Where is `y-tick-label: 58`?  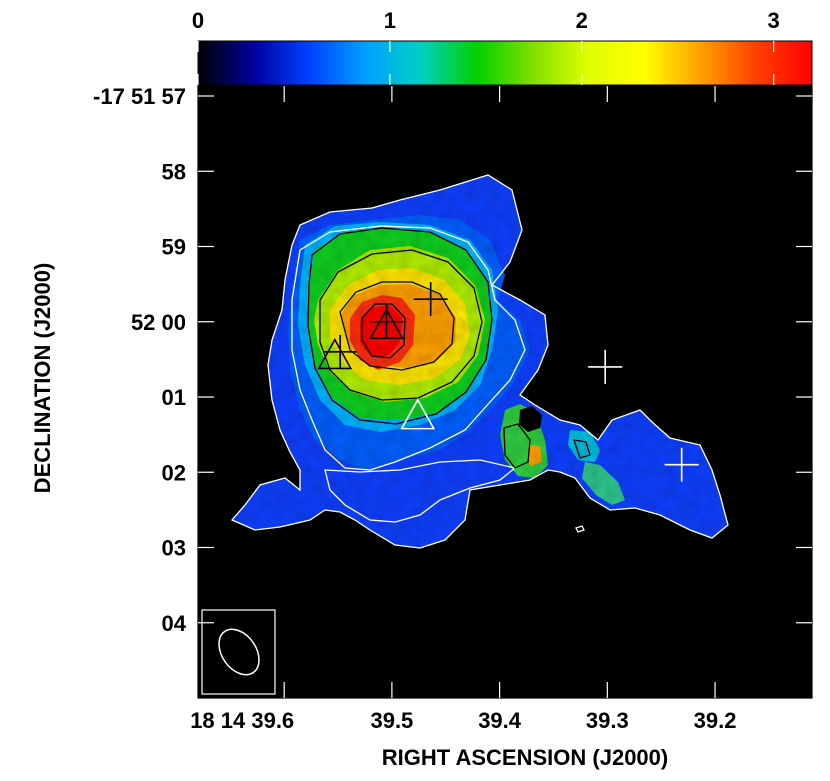
y-tick-label: 58 is located at coordinates (174, 171).